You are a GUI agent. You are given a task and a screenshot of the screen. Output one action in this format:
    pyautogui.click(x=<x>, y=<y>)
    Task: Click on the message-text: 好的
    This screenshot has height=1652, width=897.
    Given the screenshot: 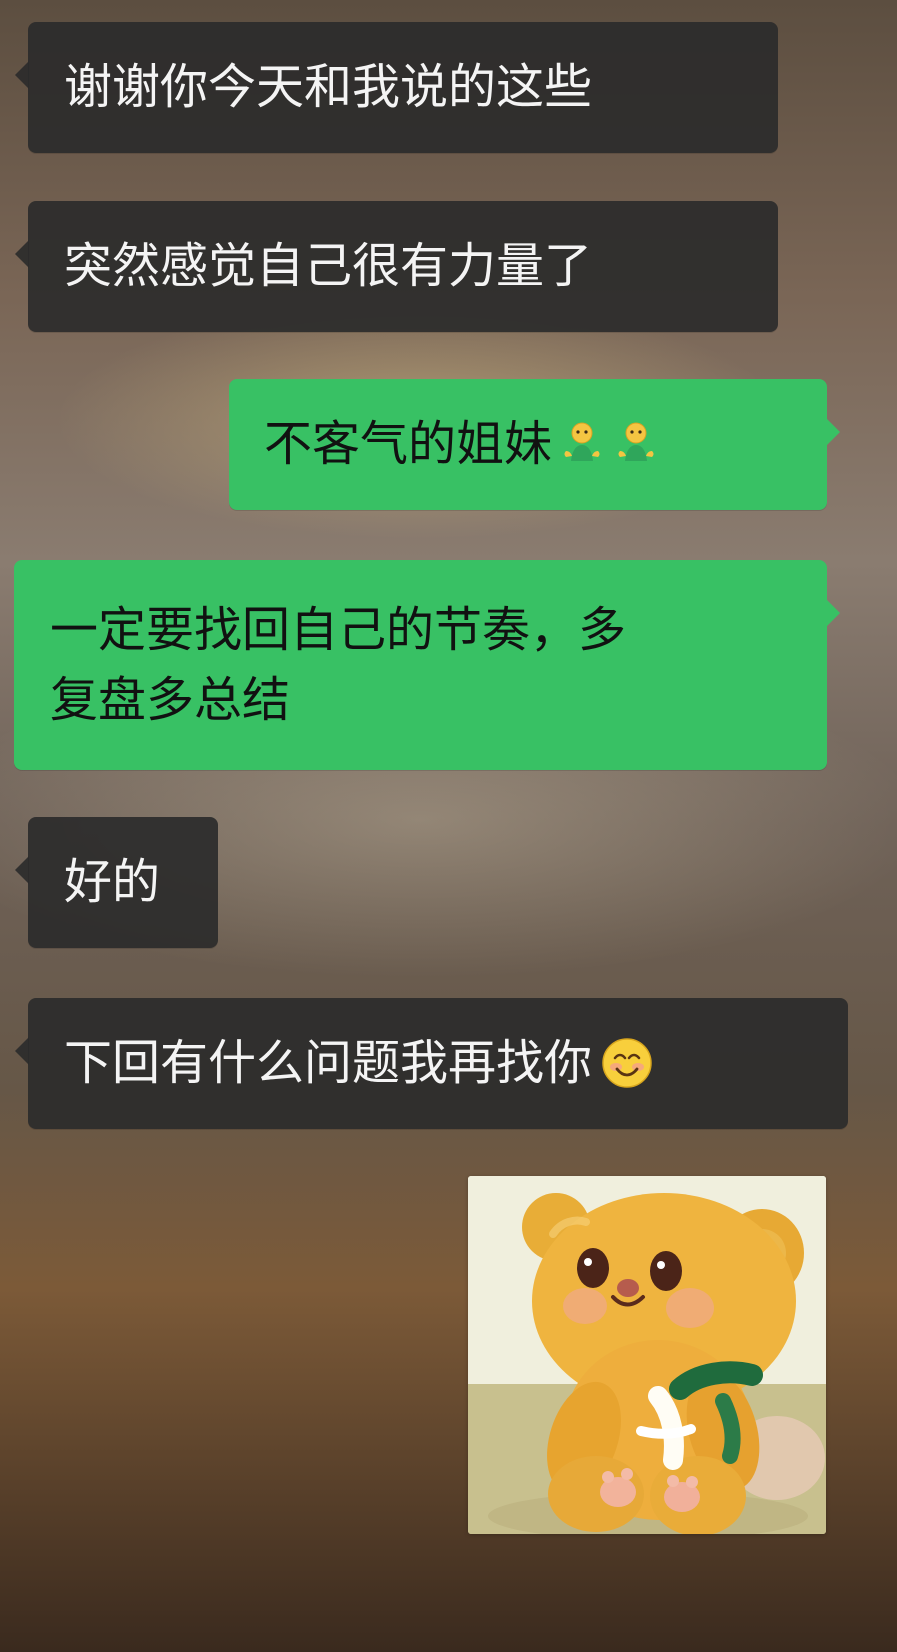 What is the action you would take?
    pyautogui.click(x=112, y=882)
    